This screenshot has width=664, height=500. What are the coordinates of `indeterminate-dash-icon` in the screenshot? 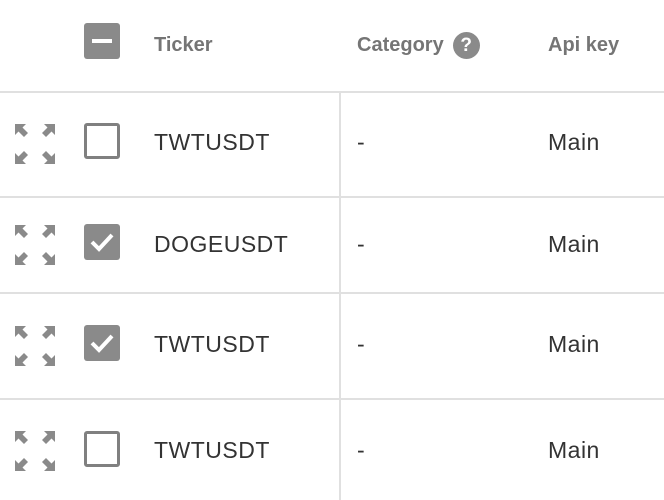 It's located at (102, 41).